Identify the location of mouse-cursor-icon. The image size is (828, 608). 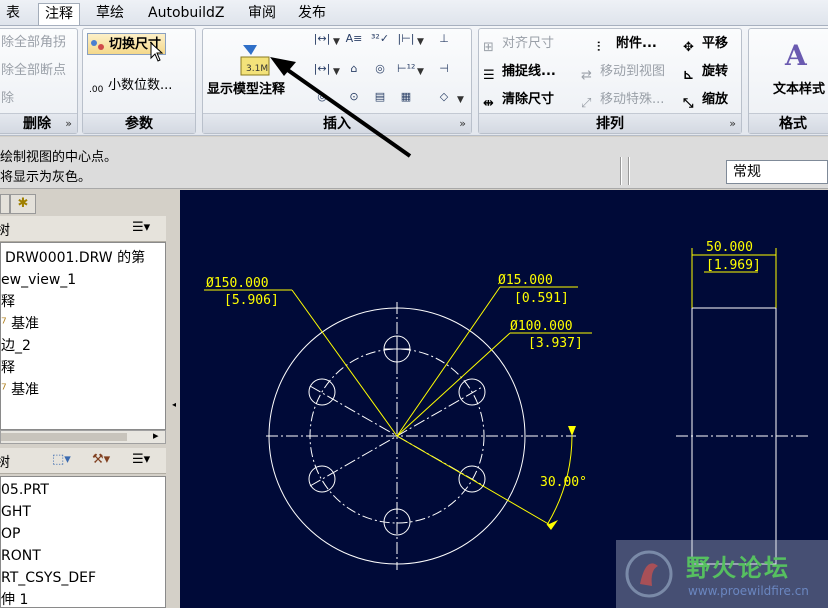
(157, 52).